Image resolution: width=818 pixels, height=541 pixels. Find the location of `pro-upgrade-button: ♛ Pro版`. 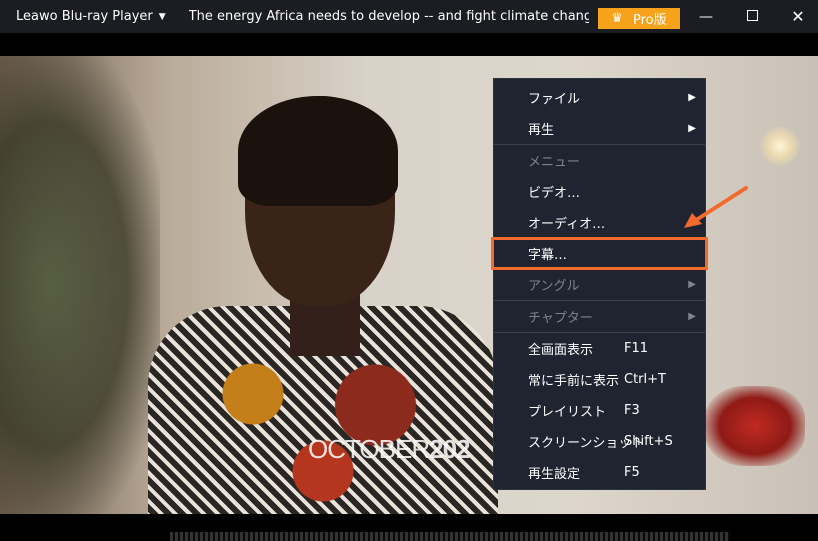

pro-upgrade-button: ♛ Pro版 is located at coordinates (639, 18).